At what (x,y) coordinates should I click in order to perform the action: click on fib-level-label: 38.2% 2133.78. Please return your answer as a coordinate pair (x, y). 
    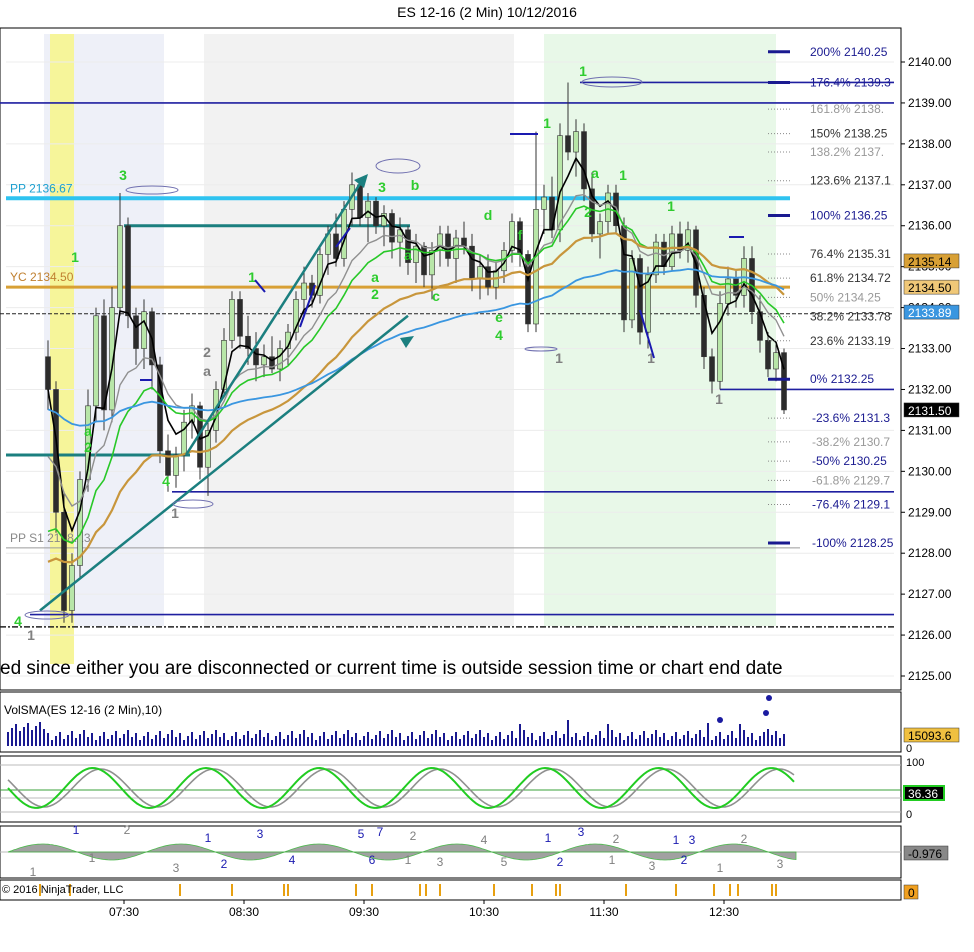
    Looking at the image, I should click on (850, 317).